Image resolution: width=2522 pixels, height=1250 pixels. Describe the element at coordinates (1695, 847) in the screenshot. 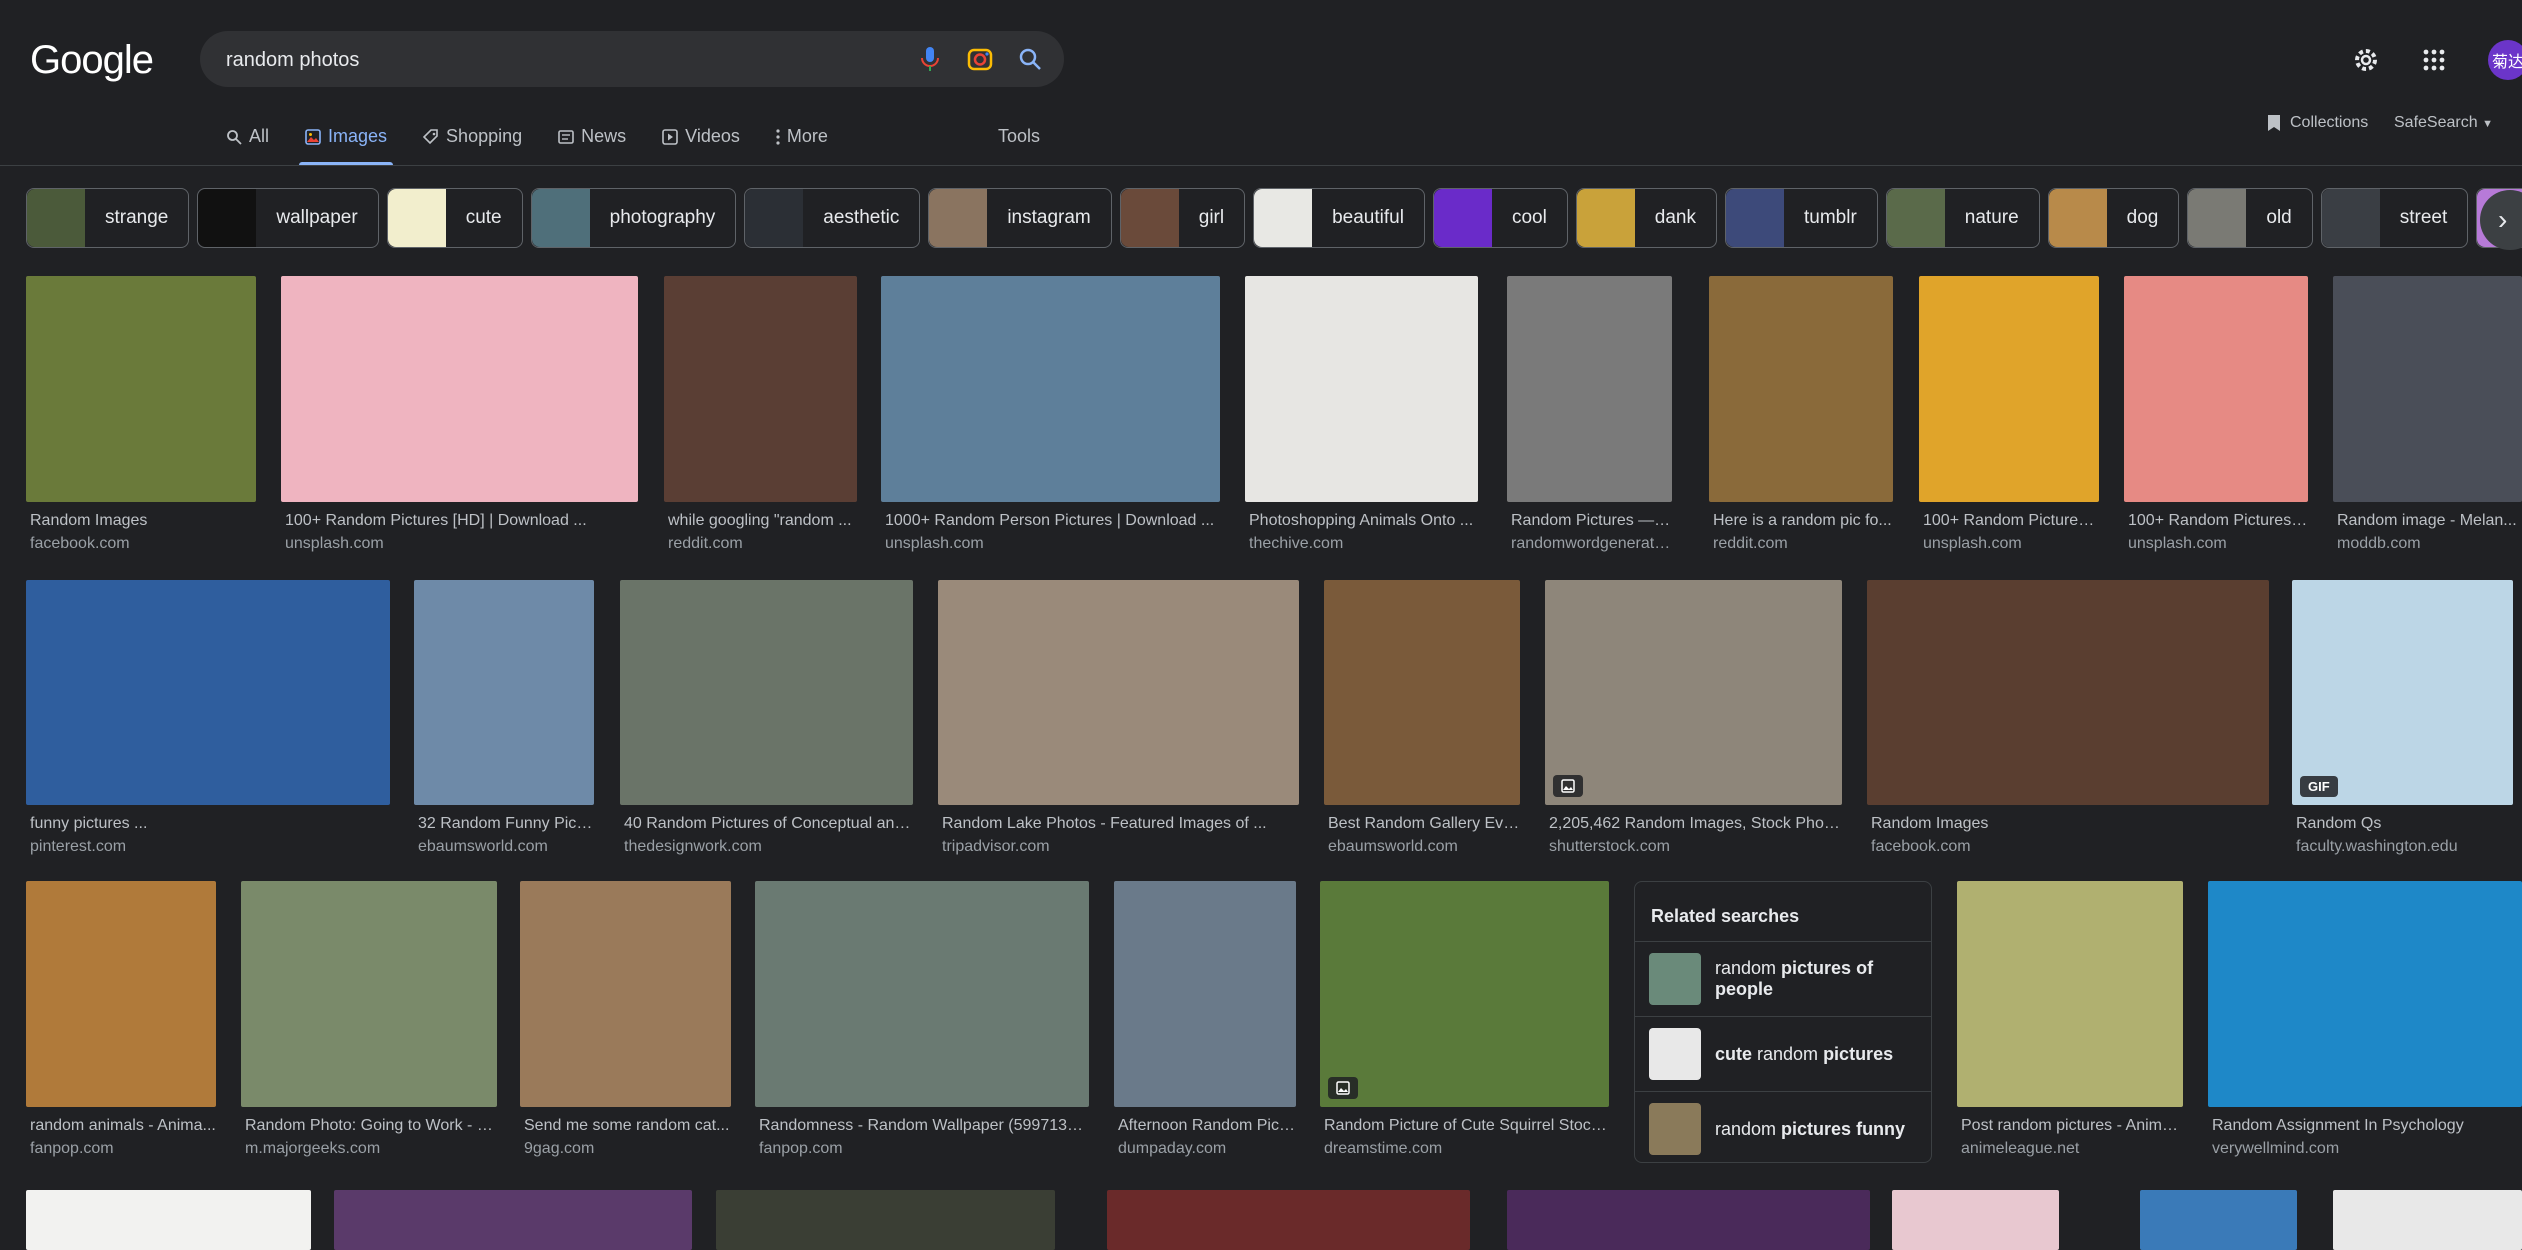

I see `result-source: shutterstock.com` at that location.